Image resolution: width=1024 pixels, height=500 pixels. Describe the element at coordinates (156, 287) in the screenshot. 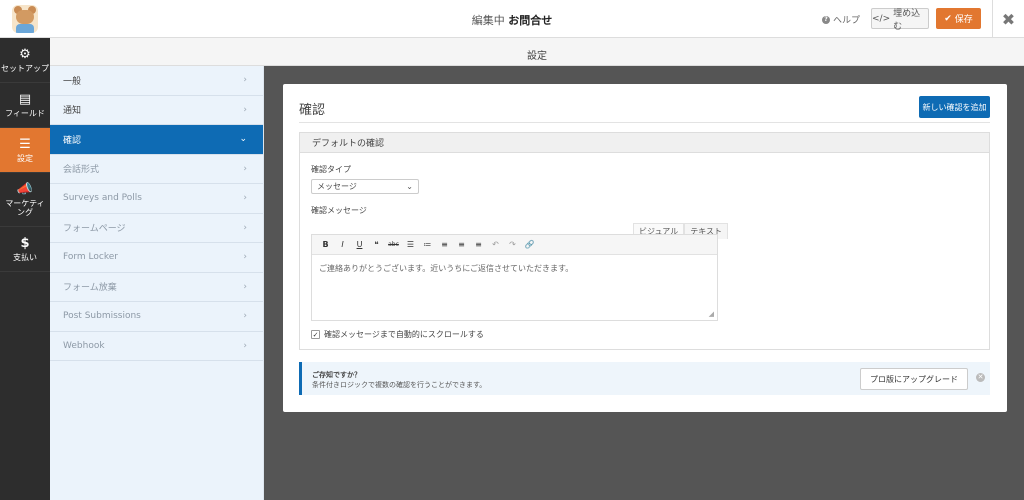

I see `subnav-item-form-abandonment: フォーム放棄 ›` at that location.